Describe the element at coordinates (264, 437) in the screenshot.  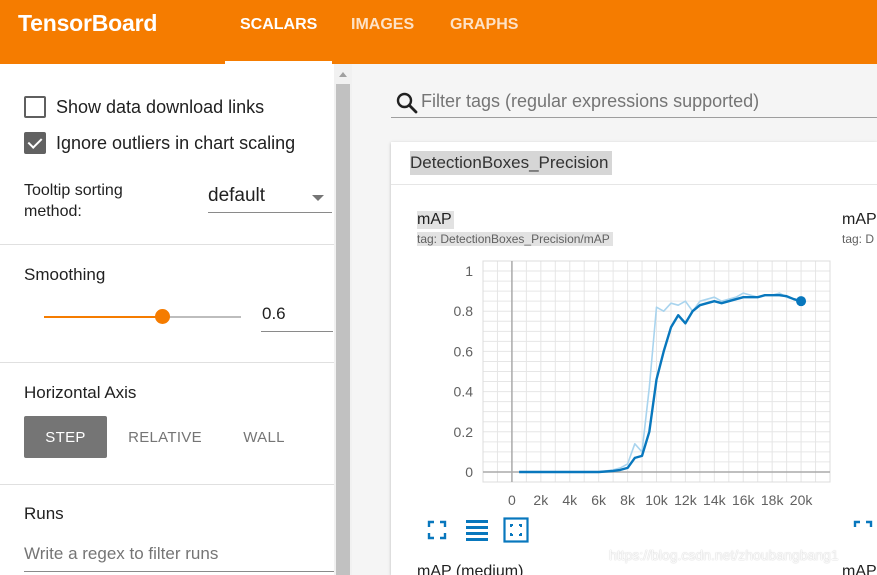
I see `axis-wall-button: WALL` at that location.